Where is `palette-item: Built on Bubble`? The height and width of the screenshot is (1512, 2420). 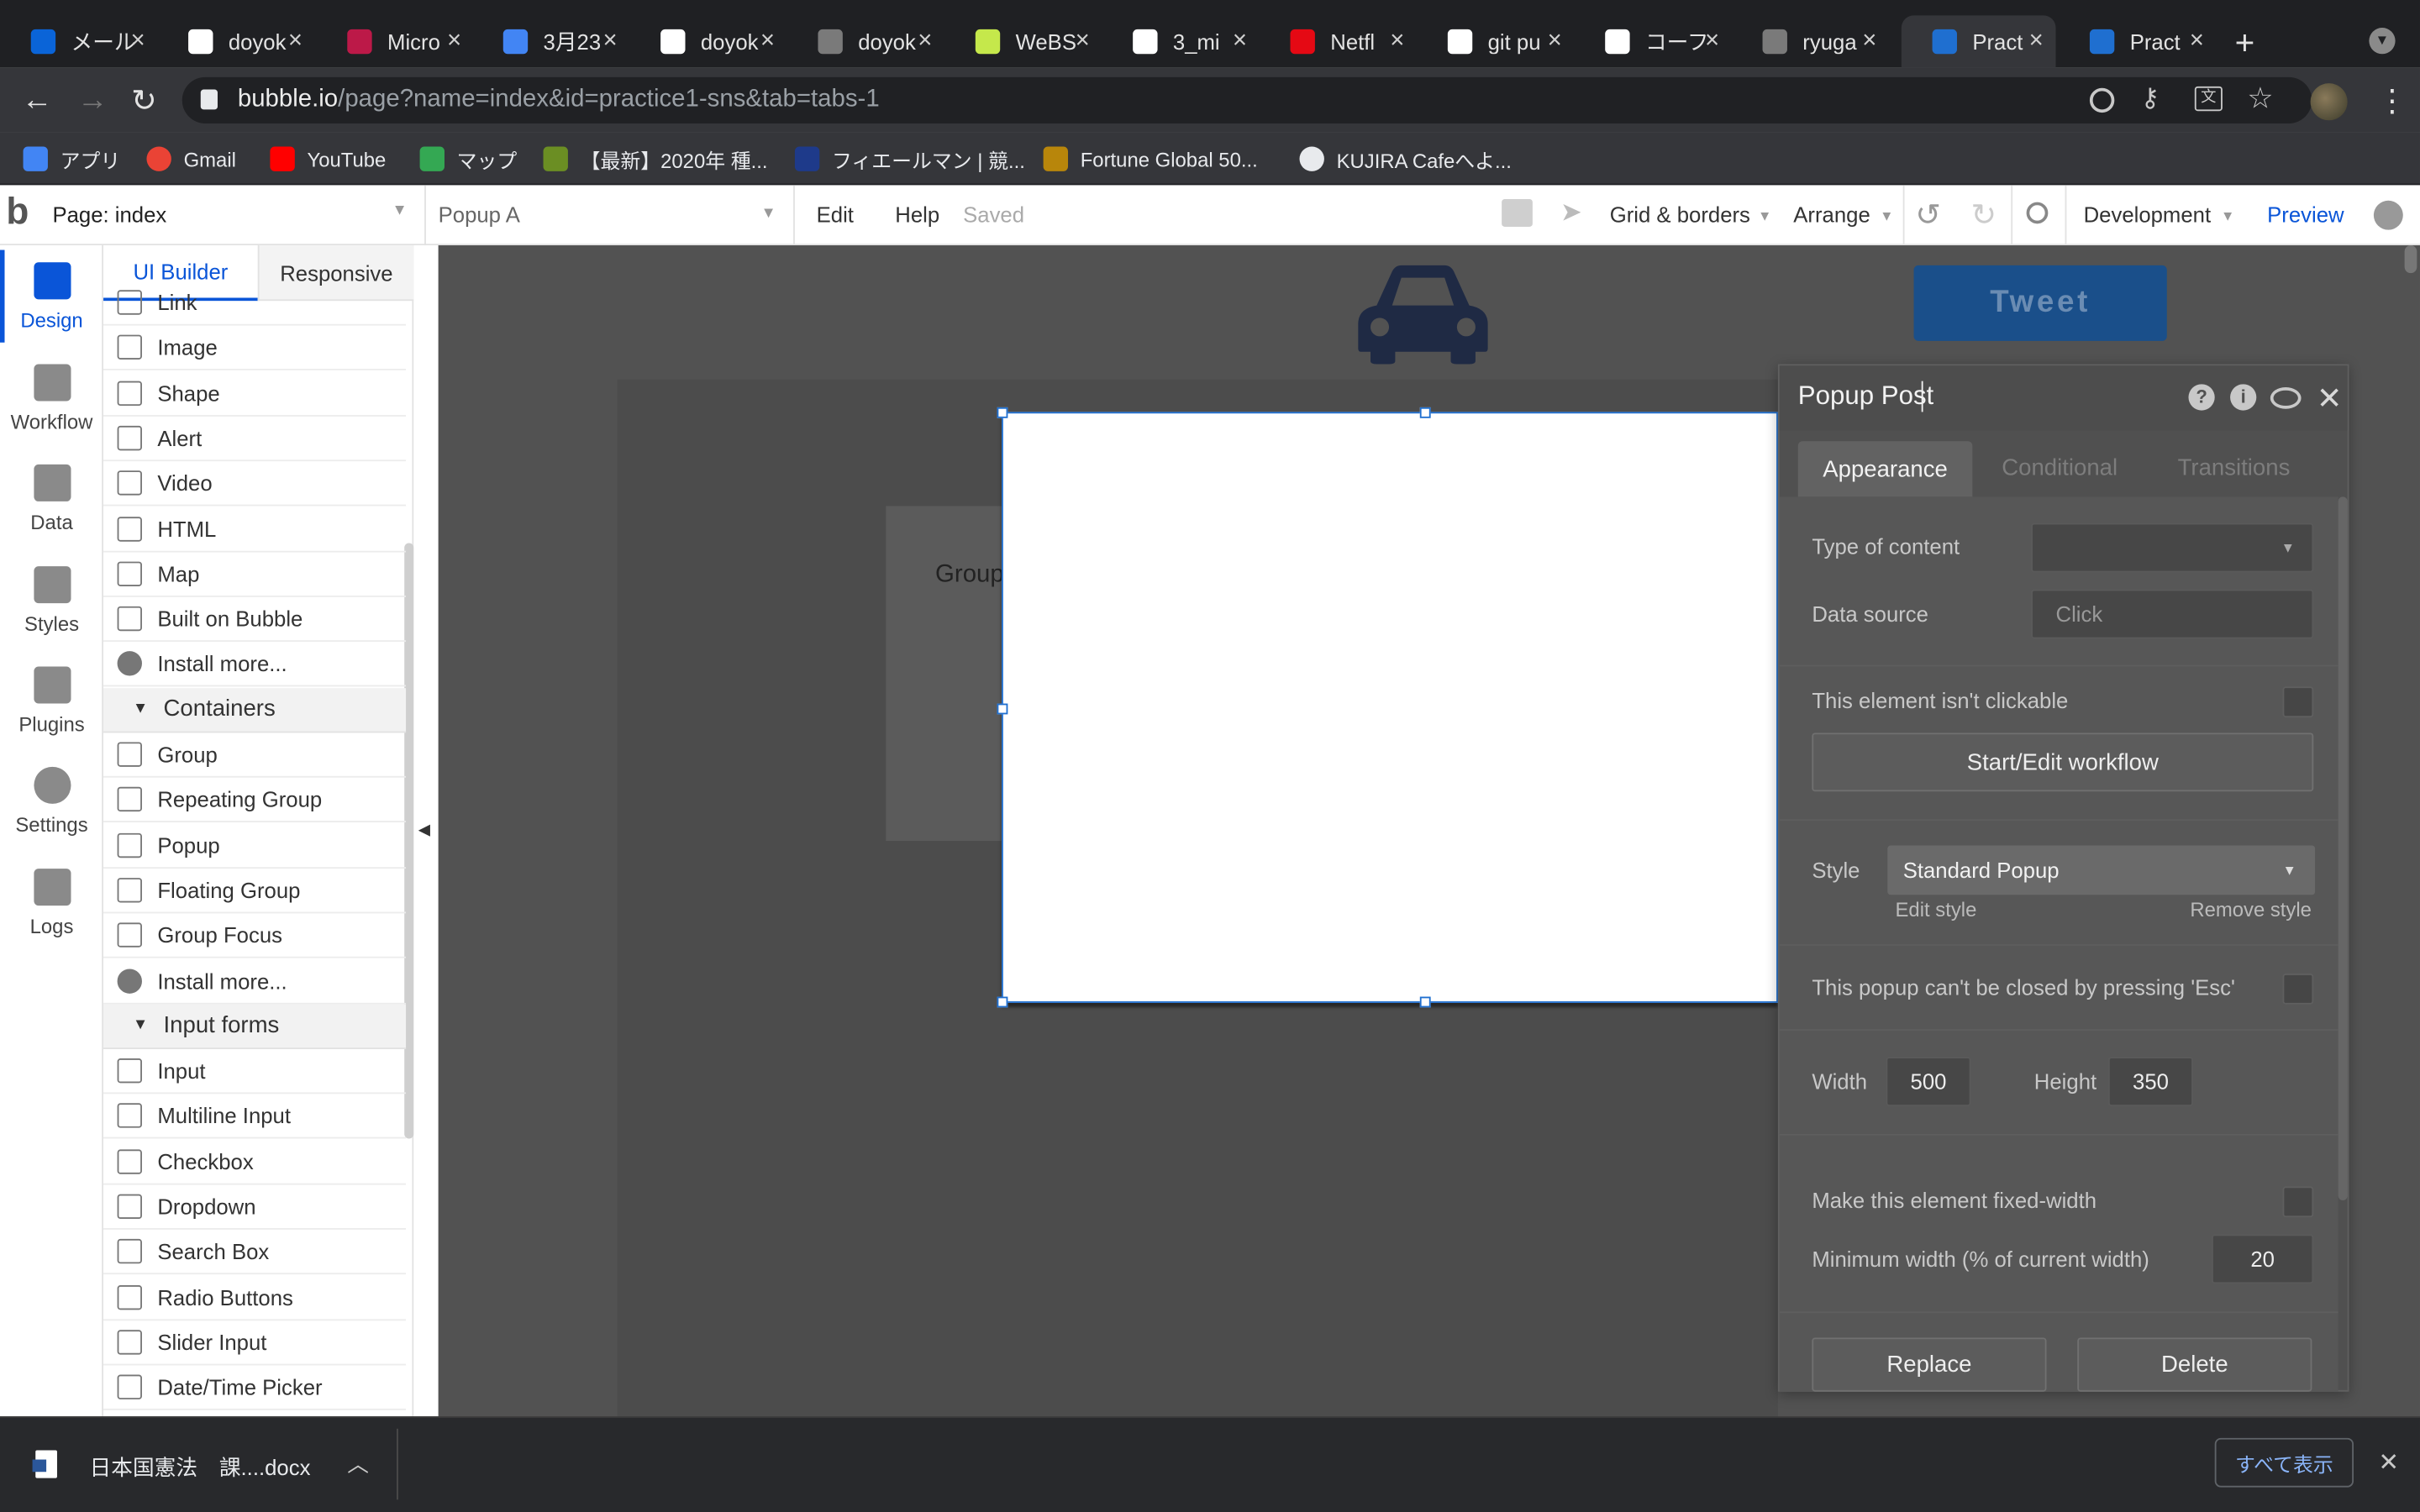
palette-item: Built on Bubble is located at coordinates (255, 620).